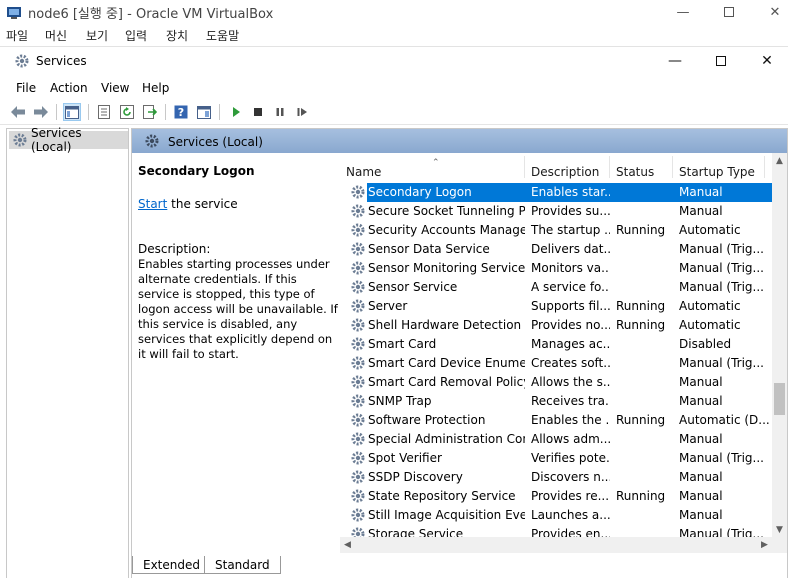 This screenshot has width=788, height=578. I want to click on service-name: Sensor Data Service, so click(429, 249).